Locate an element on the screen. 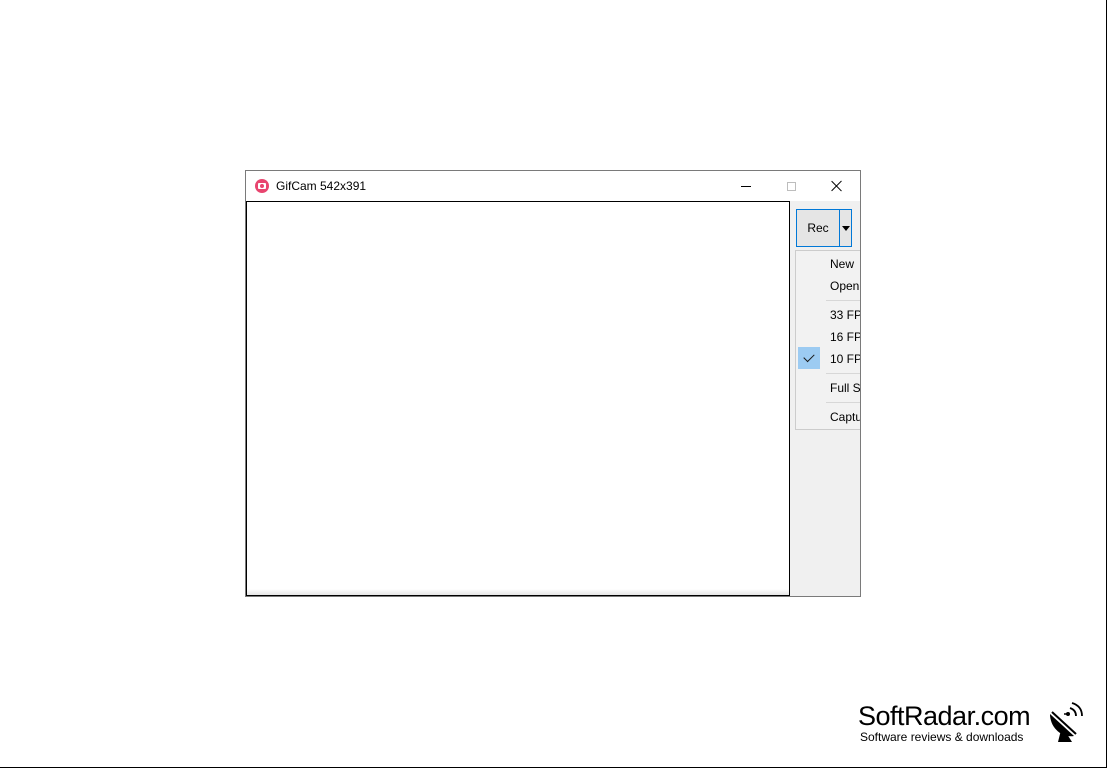 The image size is (1107, 769). menu-item-10-fps: 10 FPS is located at coordinates (845, 359).